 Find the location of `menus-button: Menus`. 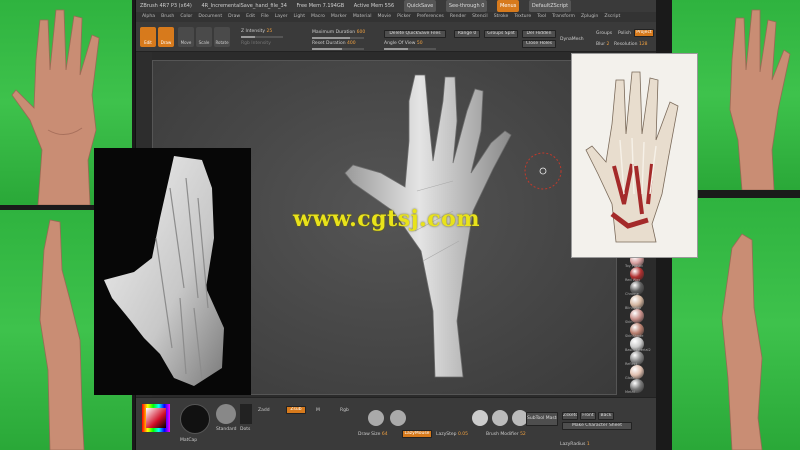

menus-button: Menus is located at coordinates (508, 6).